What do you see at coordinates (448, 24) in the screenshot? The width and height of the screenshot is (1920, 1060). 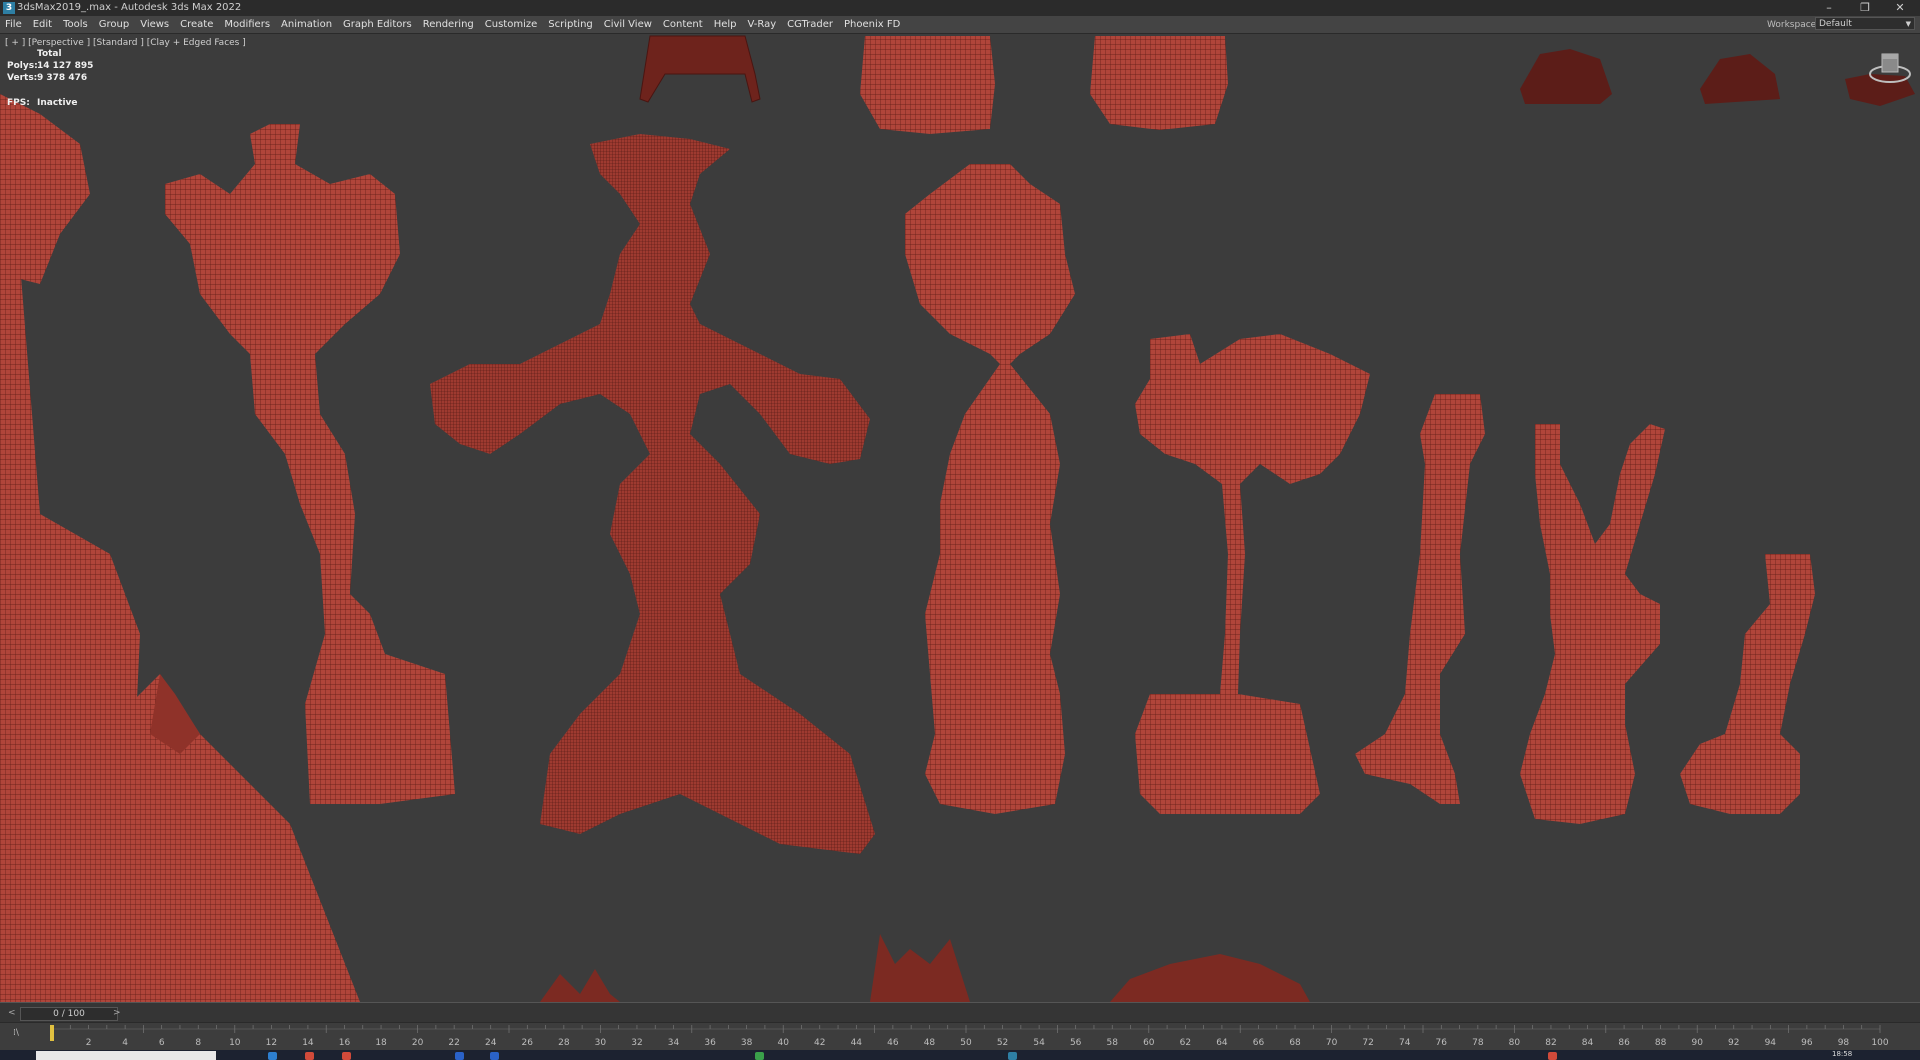 I see `menu-item-rendering: Rendering` at bounding box center [448, 24].